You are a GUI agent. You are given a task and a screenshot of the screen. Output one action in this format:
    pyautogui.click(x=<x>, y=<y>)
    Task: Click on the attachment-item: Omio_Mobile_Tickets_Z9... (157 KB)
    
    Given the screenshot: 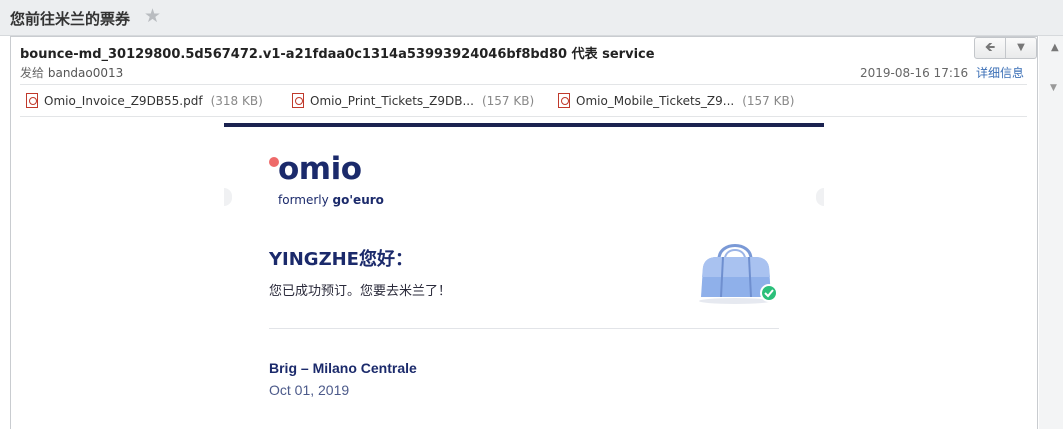 What is the action you would take?
    pyautogui.click(x=676, y=100)
    